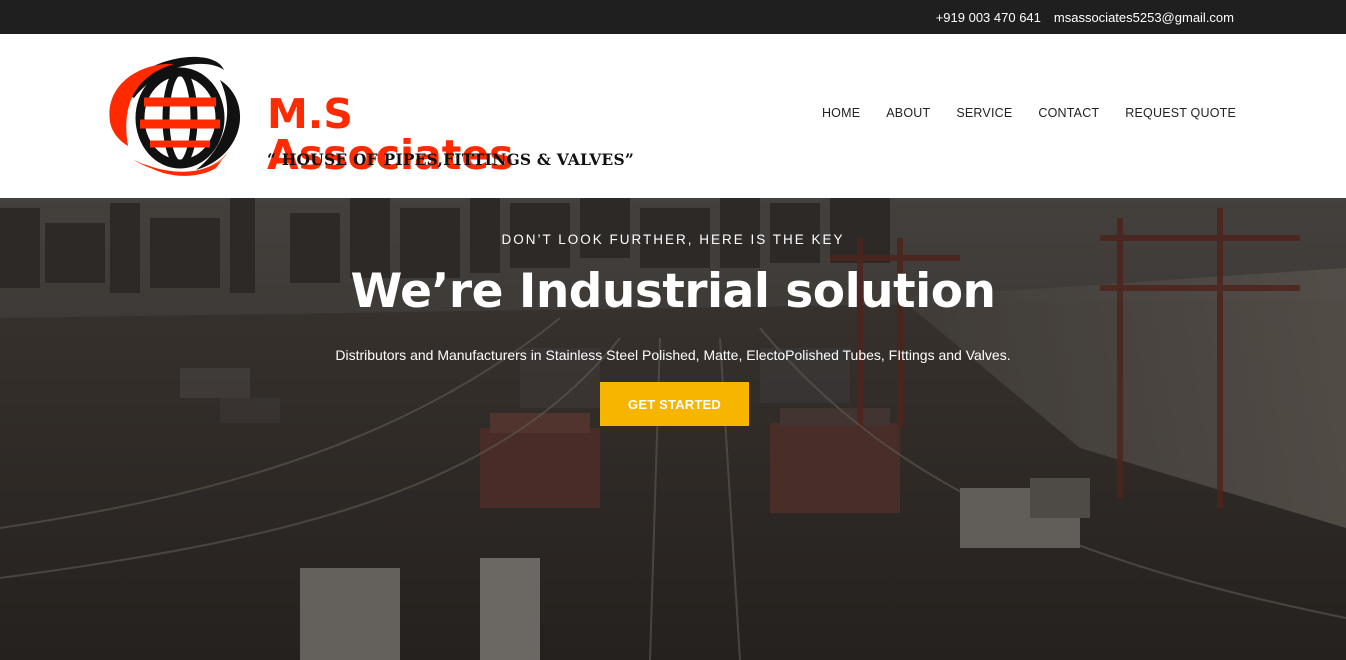 The width and height of the screenshot is (1346, 660). What do you see at coordinates (673, 239) in the screenshot?
I see `hero-eyebrow: DON’T LOOK FURTHER, HERE IS THE KEY` at bounding box center [673, 239].